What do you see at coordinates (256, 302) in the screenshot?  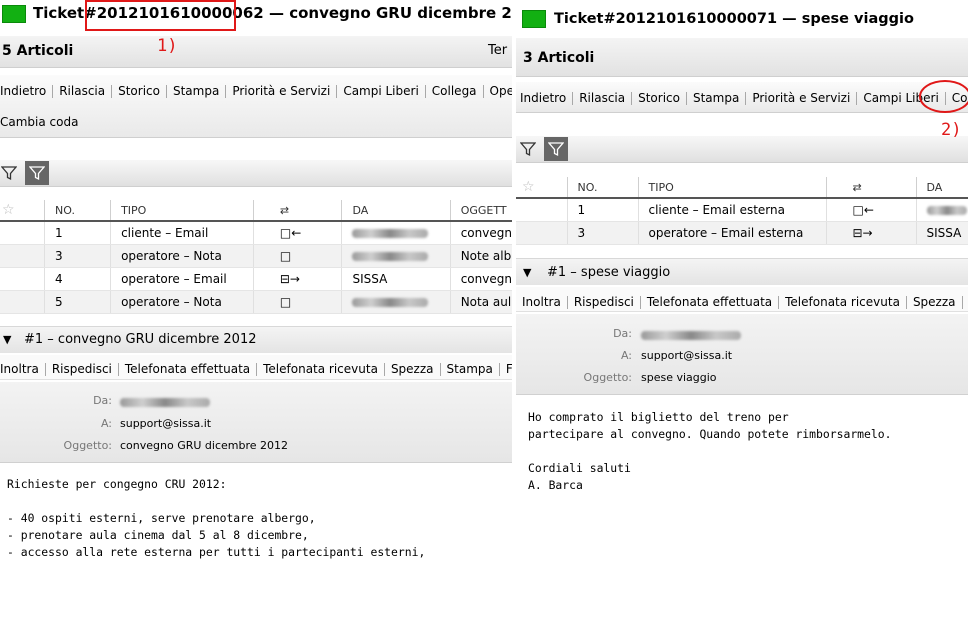 I see `table-row: 5 operatore – Nota □ Nota aul` at bounding box center [256, 302].